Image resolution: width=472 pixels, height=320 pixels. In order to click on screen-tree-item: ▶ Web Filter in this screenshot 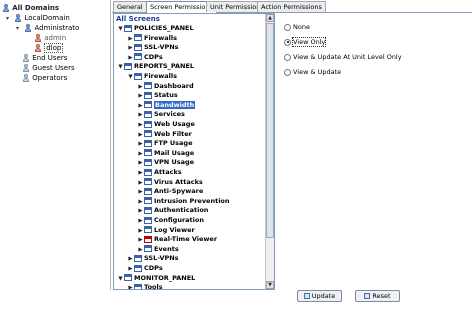, I will do `click(164, 134)`.